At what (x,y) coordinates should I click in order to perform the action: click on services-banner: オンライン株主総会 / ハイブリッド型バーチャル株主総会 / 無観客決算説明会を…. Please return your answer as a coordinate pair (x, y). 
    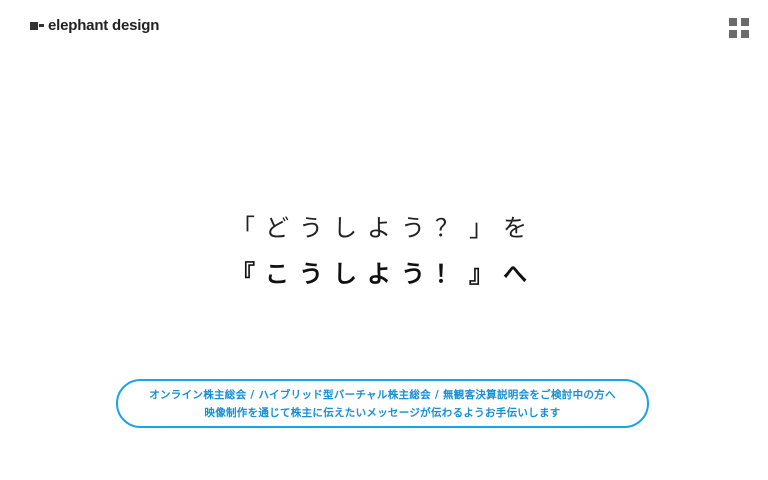
    Looking at the image, I should click on (382, 403).